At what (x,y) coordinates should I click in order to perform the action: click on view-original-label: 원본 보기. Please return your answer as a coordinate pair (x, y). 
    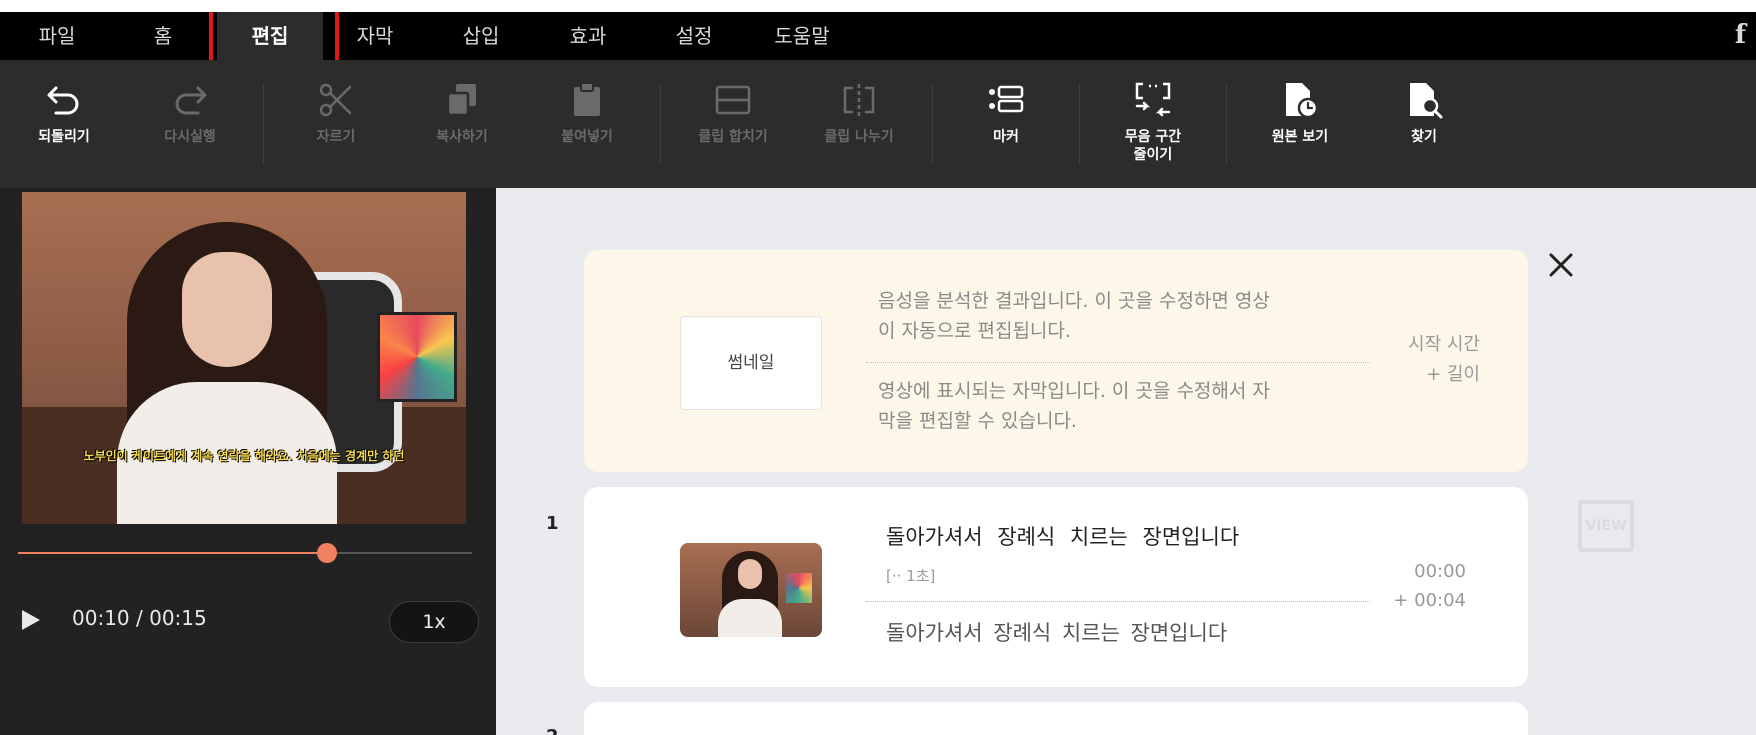
    Looking at the image, I should click on (1300, 137).